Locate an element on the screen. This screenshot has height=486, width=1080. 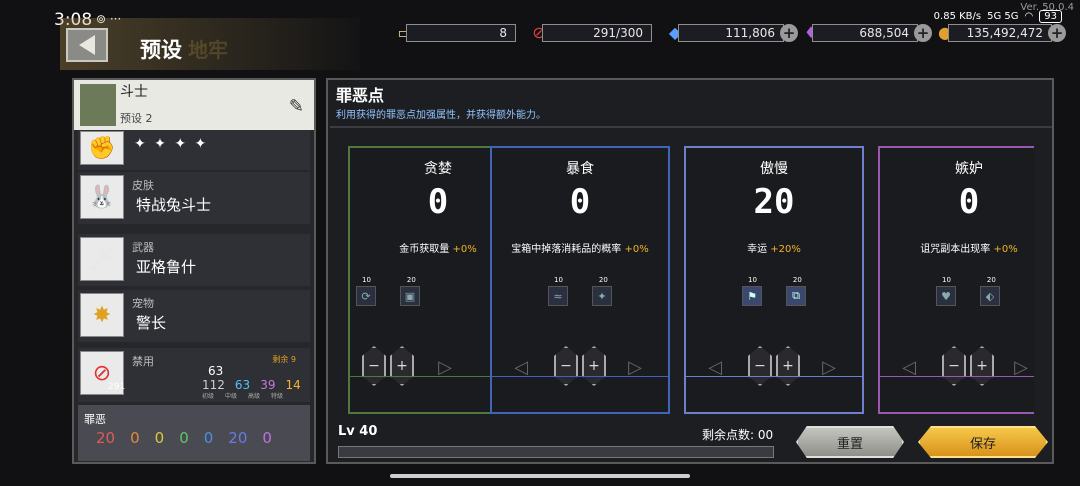
ban-tier: 特级 is located at coordinates (277, 396).